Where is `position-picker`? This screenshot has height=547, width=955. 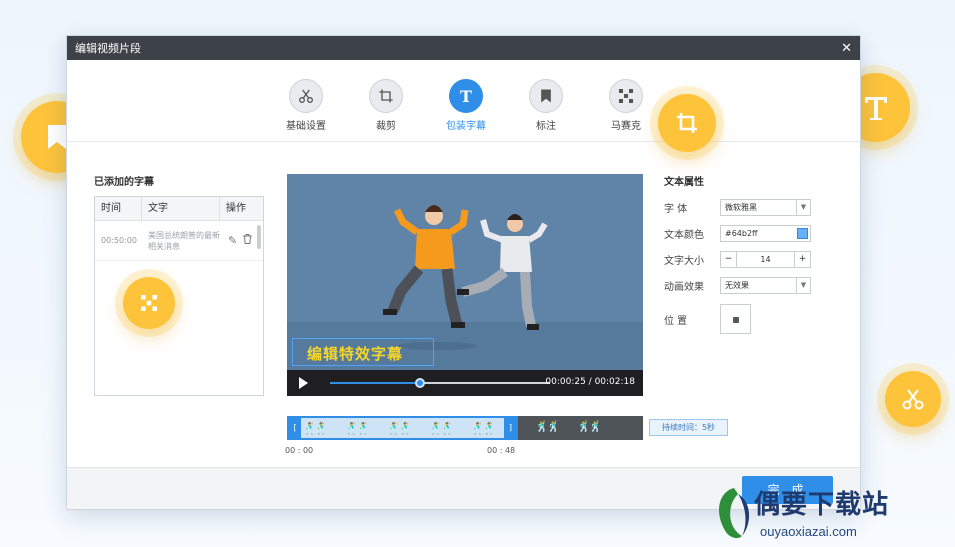
position-picker is located at coordinates (735, 319).